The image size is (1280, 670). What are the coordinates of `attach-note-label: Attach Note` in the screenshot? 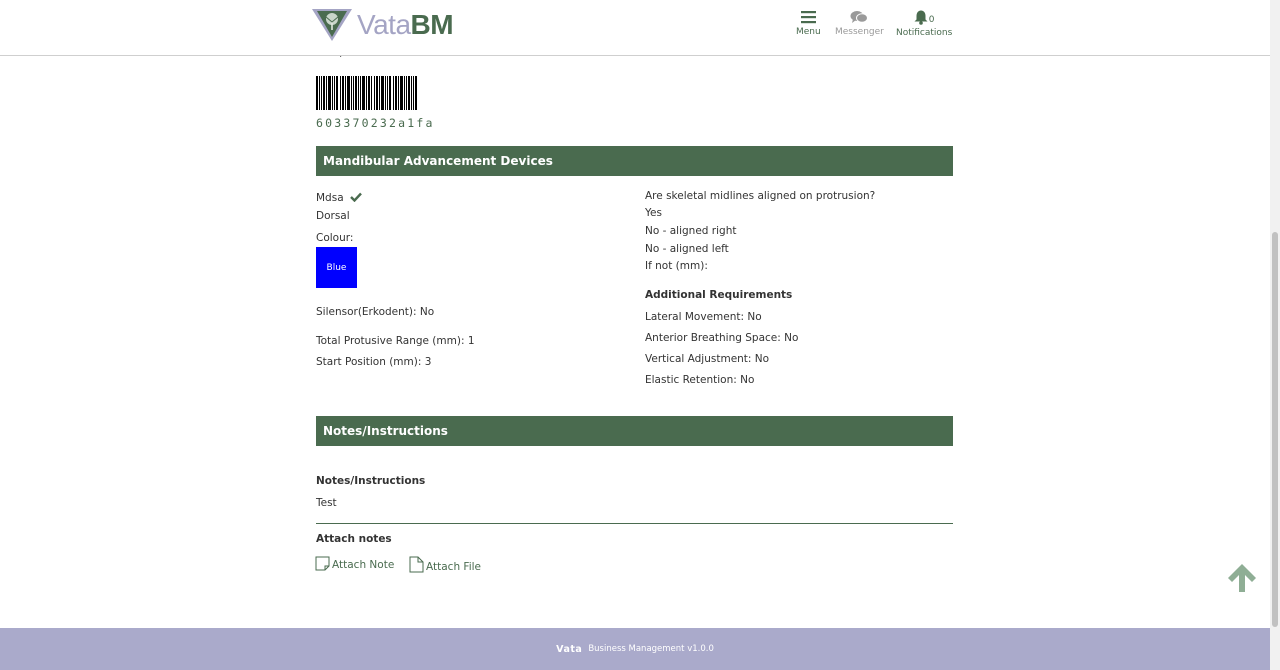 It's located at (363, 565).